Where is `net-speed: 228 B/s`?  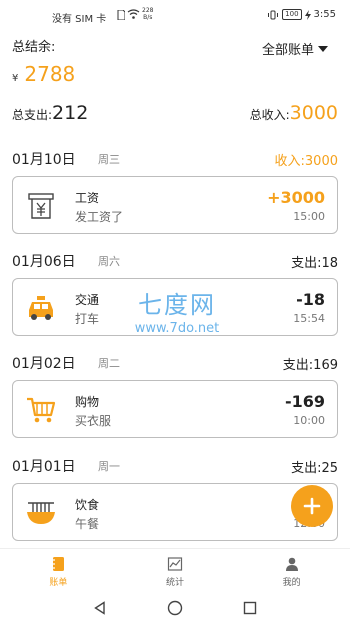 net-speed: 228 B/s is located at coordinates (147, 14).